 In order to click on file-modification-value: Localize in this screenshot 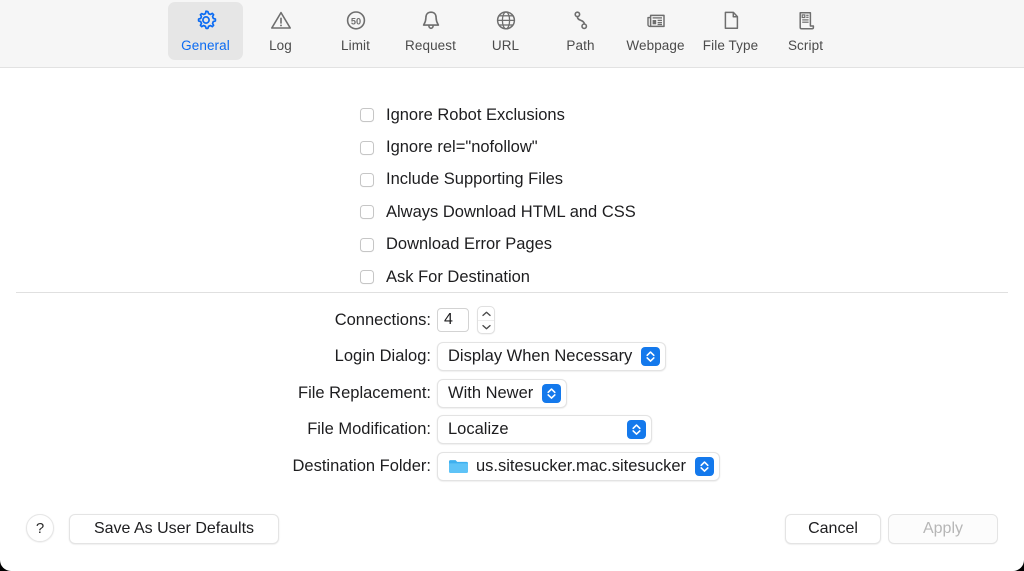, I will do `click(478, 429)`.